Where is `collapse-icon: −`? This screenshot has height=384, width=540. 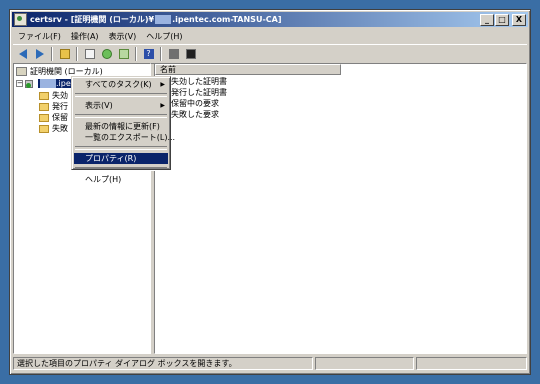
collapse-icon: − is located at coordinates (19, 83).